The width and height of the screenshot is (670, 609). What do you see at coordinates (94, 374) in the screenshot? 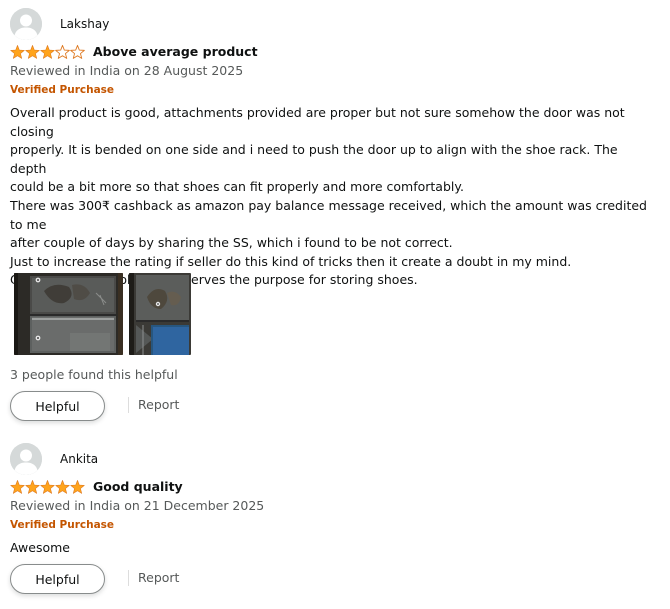
I see `helpful-count: 3 people found this helpful` at bounding box center [94, 374].